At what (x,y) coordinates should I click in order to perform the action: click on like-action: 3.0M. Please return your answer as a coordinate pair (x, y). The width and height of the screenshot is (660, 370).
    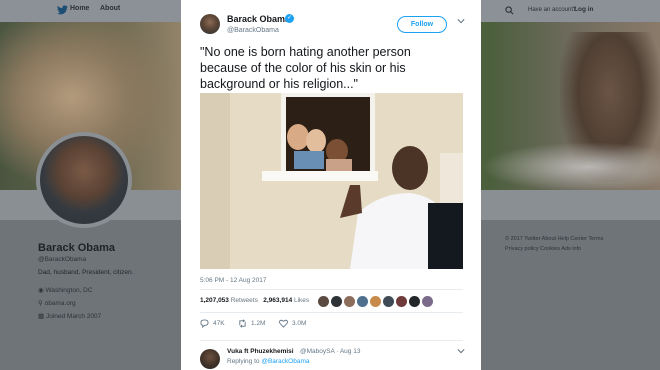
    Looking at the image, I should click on (292, 323).